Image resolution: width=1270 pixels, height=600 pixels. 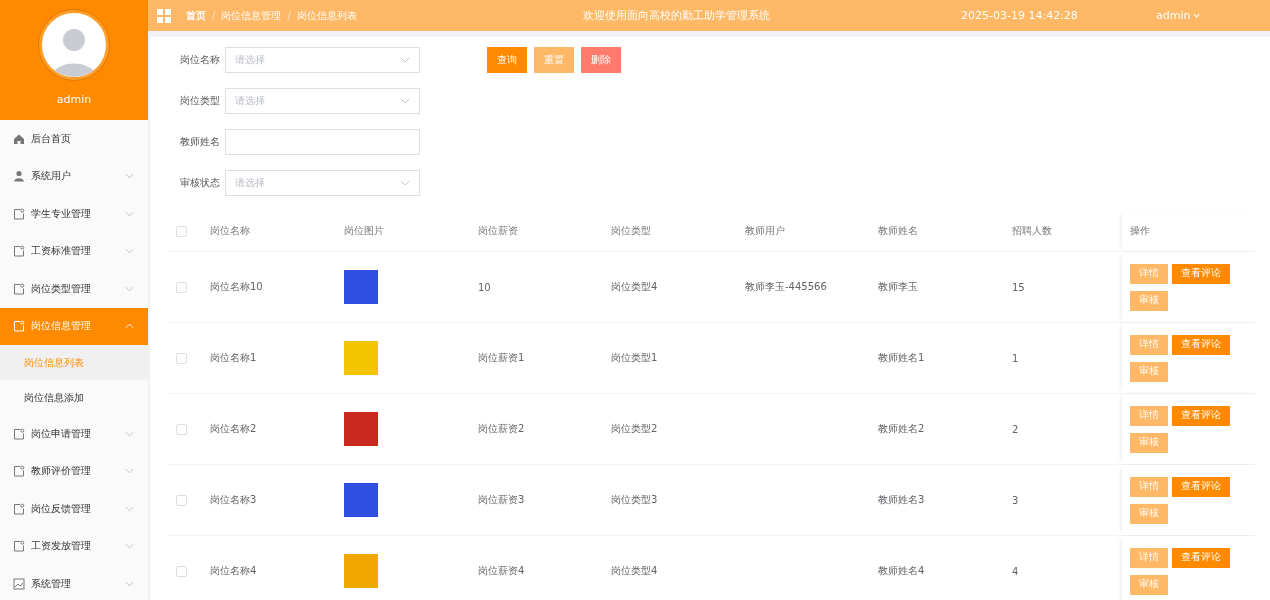 I want to click on column-header: 教师姓名, so click(x=898, y=231).